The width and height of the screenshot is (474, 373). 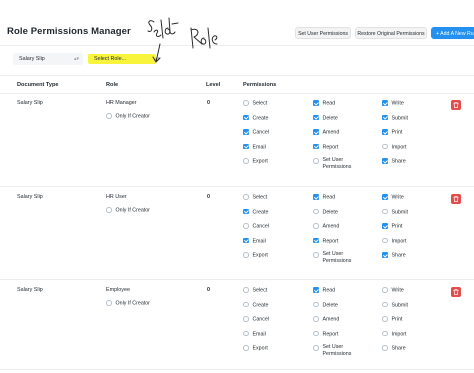 What do you see at coordinates (112, 85) in the screenshot?
I see `column-header-role: Role` at bounding box center [112, 85].